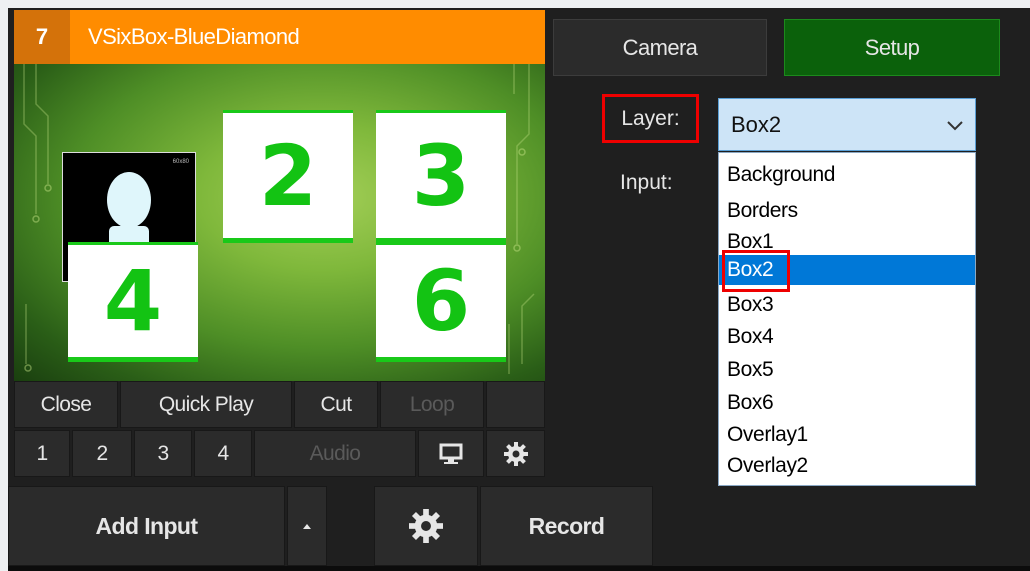 The height and width of the screenshot is (571, 1030). What do you see at coordinates (847, 211) in the screenshot?
I see `layer-option-borders: Borders` at bounding box center [847, 211].